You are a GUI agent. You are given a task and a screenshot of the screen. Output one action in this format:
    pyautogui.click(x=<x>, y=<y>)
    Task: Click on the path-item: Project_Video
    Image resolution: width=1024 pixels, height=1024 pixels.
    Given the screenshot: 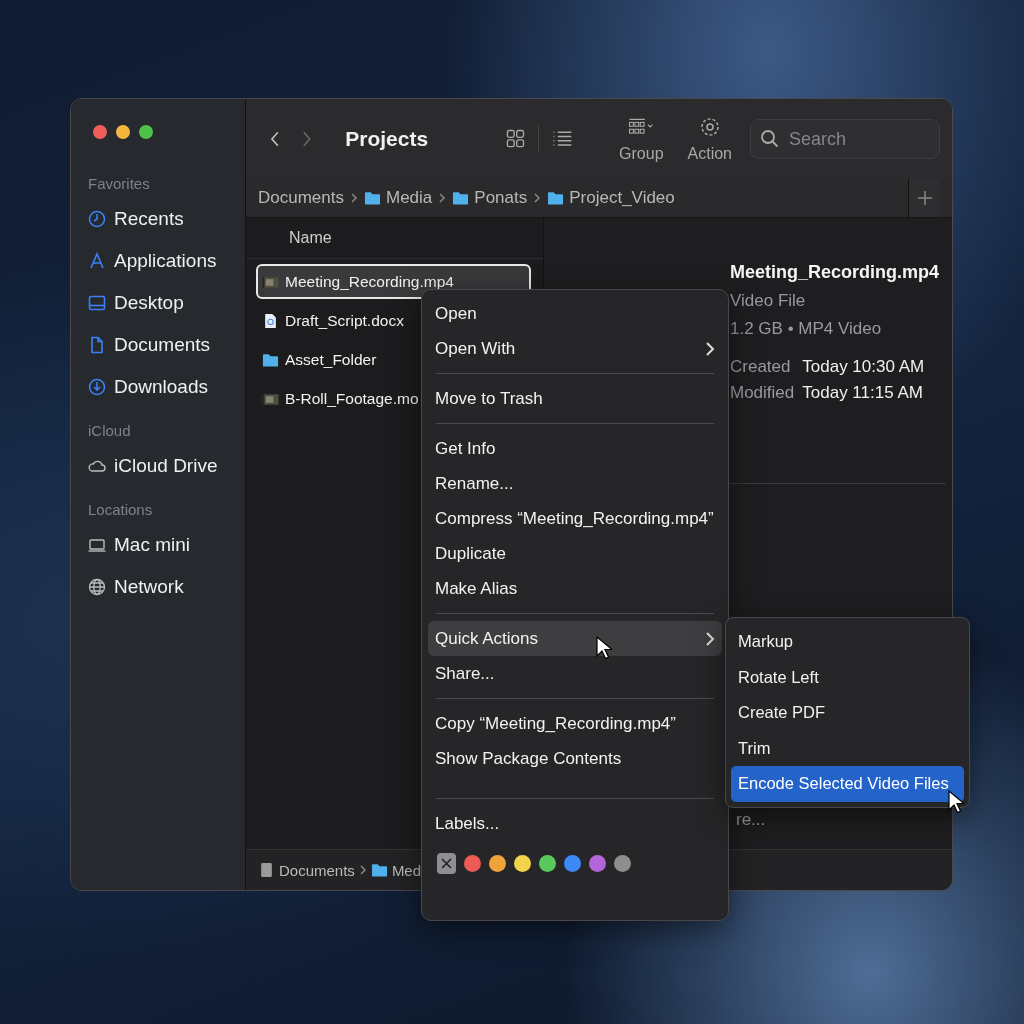 What is the action you would take?
    pyautogui.click(x=622, y=198)
    